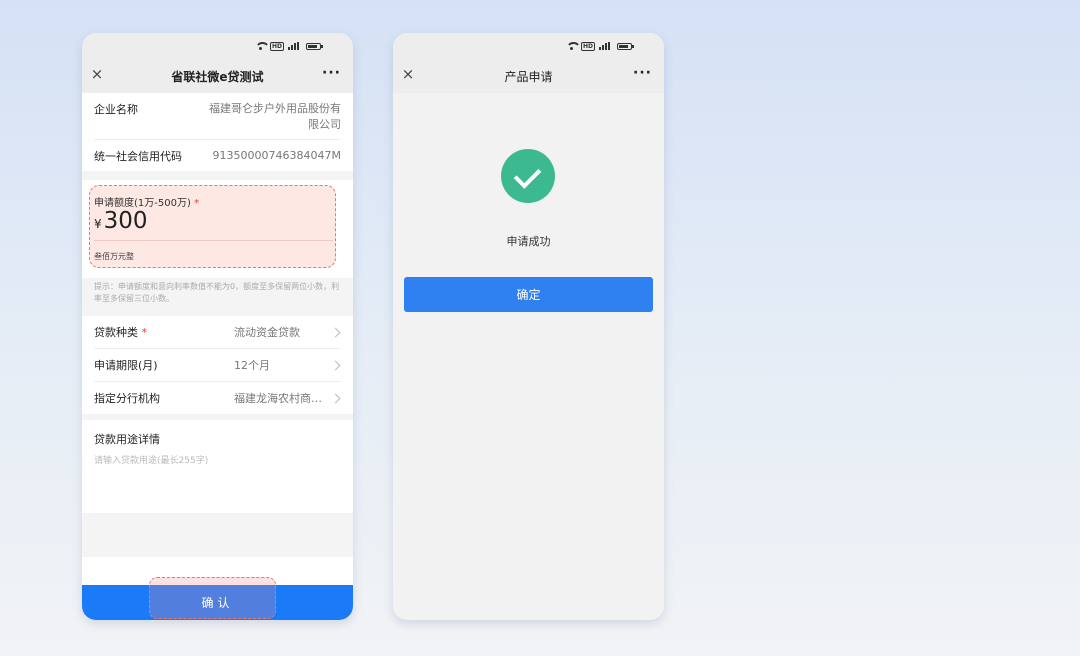 This screenshot has width=1080, height=656. I want to click on purpose-input: 请输入贷款用途(最长255字), so click(217, 459).